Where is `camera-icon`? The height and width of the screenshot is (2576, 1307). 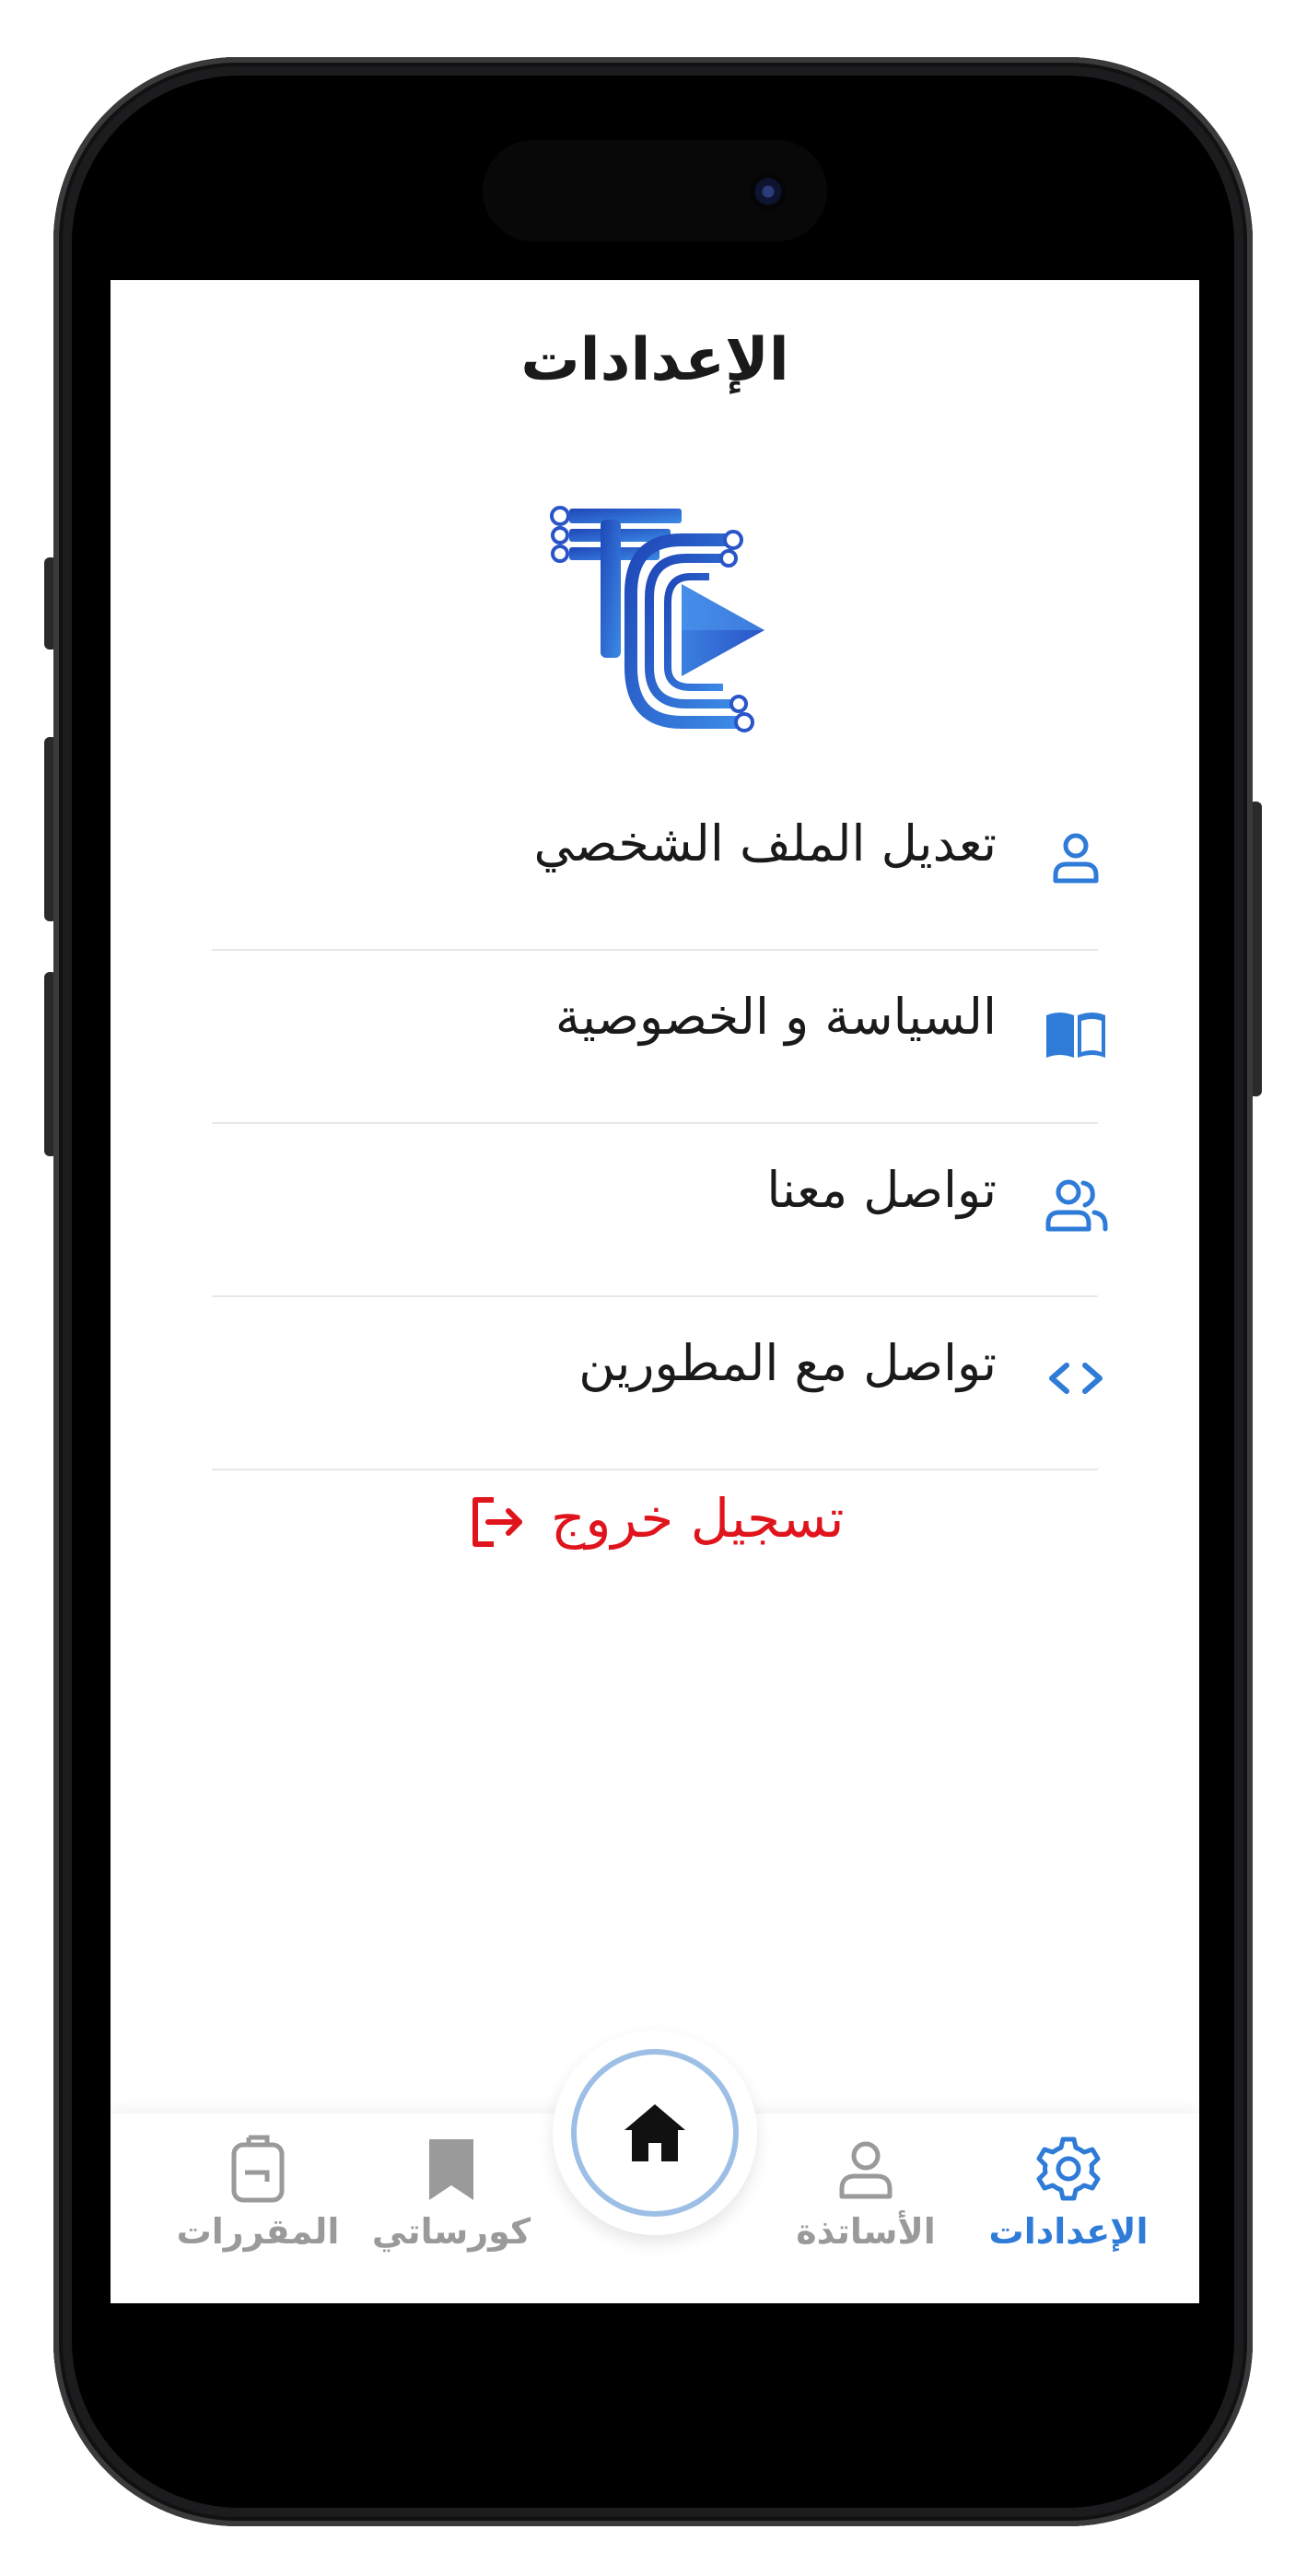
camera-icon is located at coordinates (768, 191).